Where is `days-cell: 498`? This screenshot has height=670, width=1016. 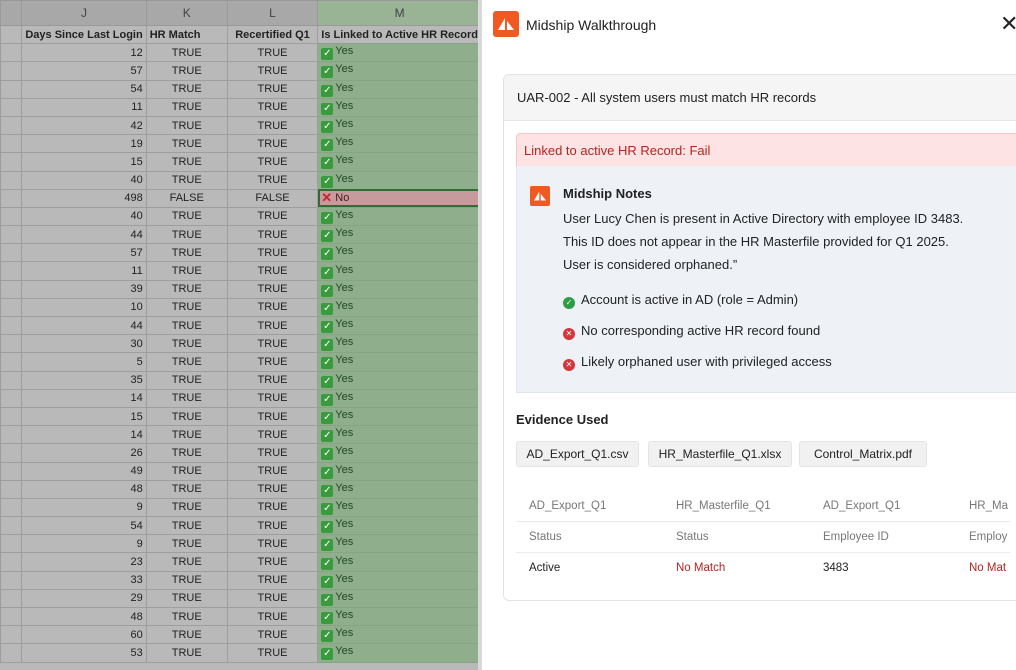
days-cell: 498 is located at coordinates (84, 198).